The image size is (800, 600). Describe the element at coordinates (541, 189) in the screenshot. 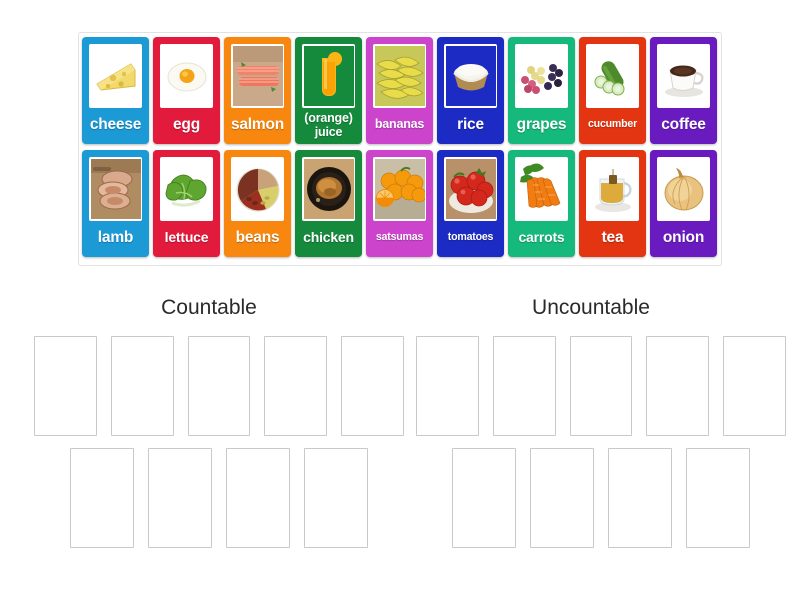

I see `carrots-icon` at that location.